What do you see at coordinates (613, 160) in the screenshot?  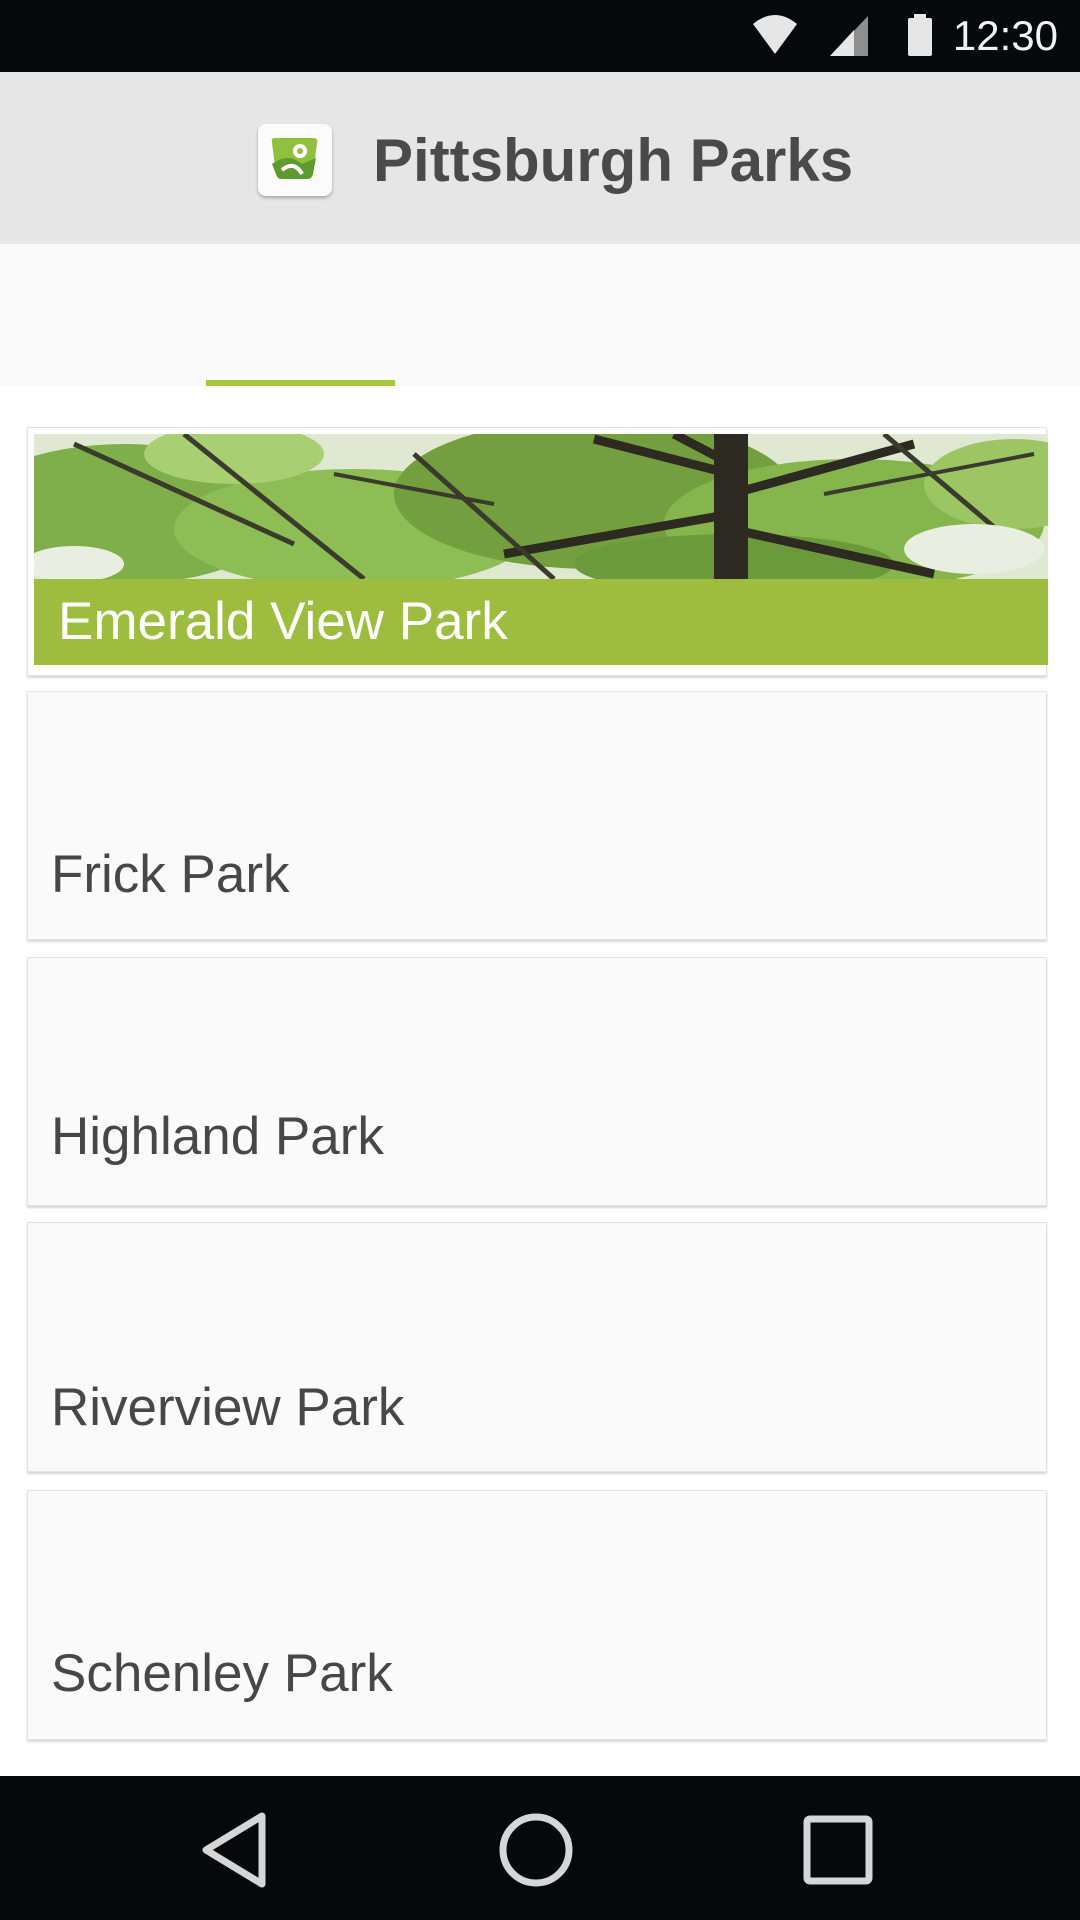 I see `app-title: Pittsburgh Parks` at bounding box center [613, 160].